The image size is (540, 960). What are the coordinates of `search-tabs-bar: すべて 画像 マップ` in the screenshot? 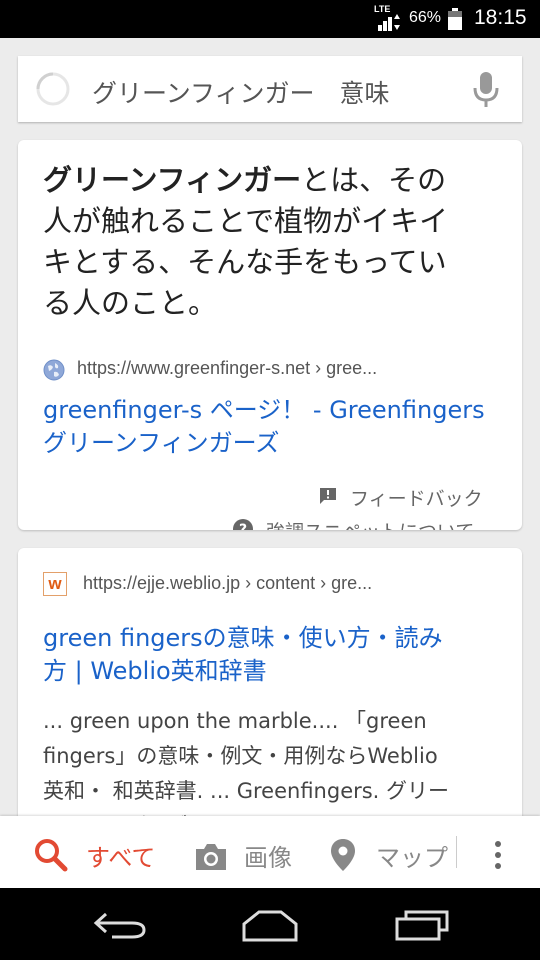 It's located at (270, 852).